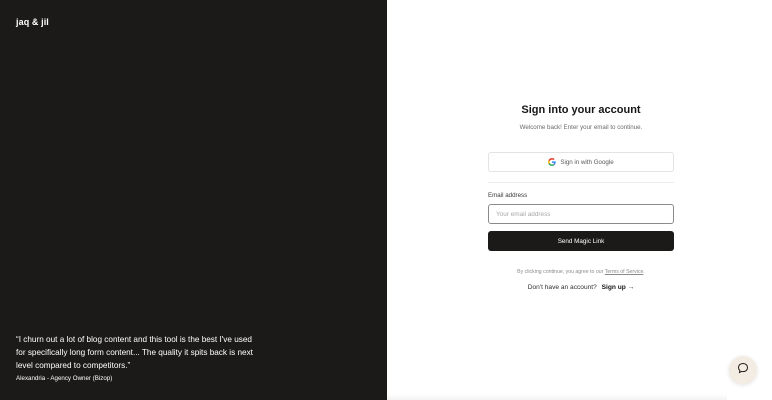 The width and height of the screenshot is (772, 400). Describe the element at coordinates (581, 241) in the screenshot. I see `send-magic-link-button: Send Magic Link` at that location.